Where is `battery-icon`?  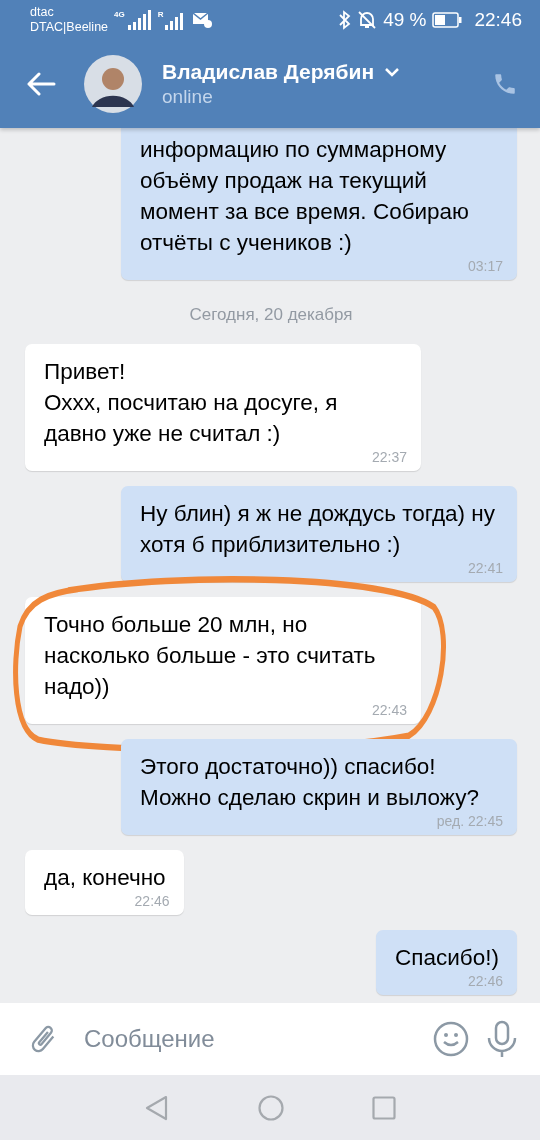
battery-icon is located at coordinates (447, 20).